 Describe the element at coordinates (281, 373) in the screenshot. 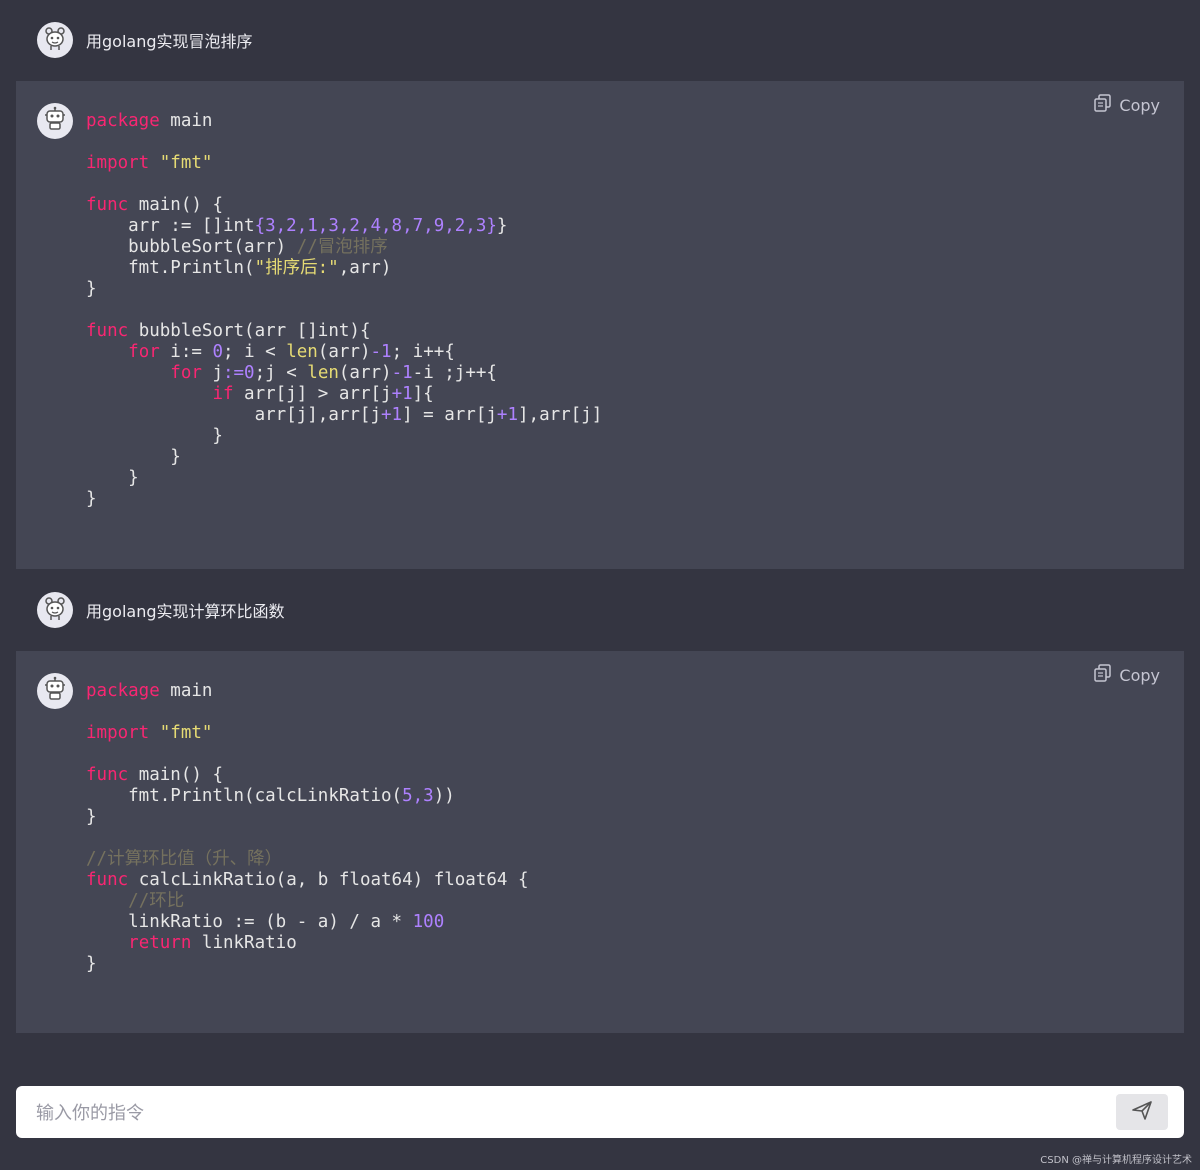

I see `code-token: ;j <` at that location.